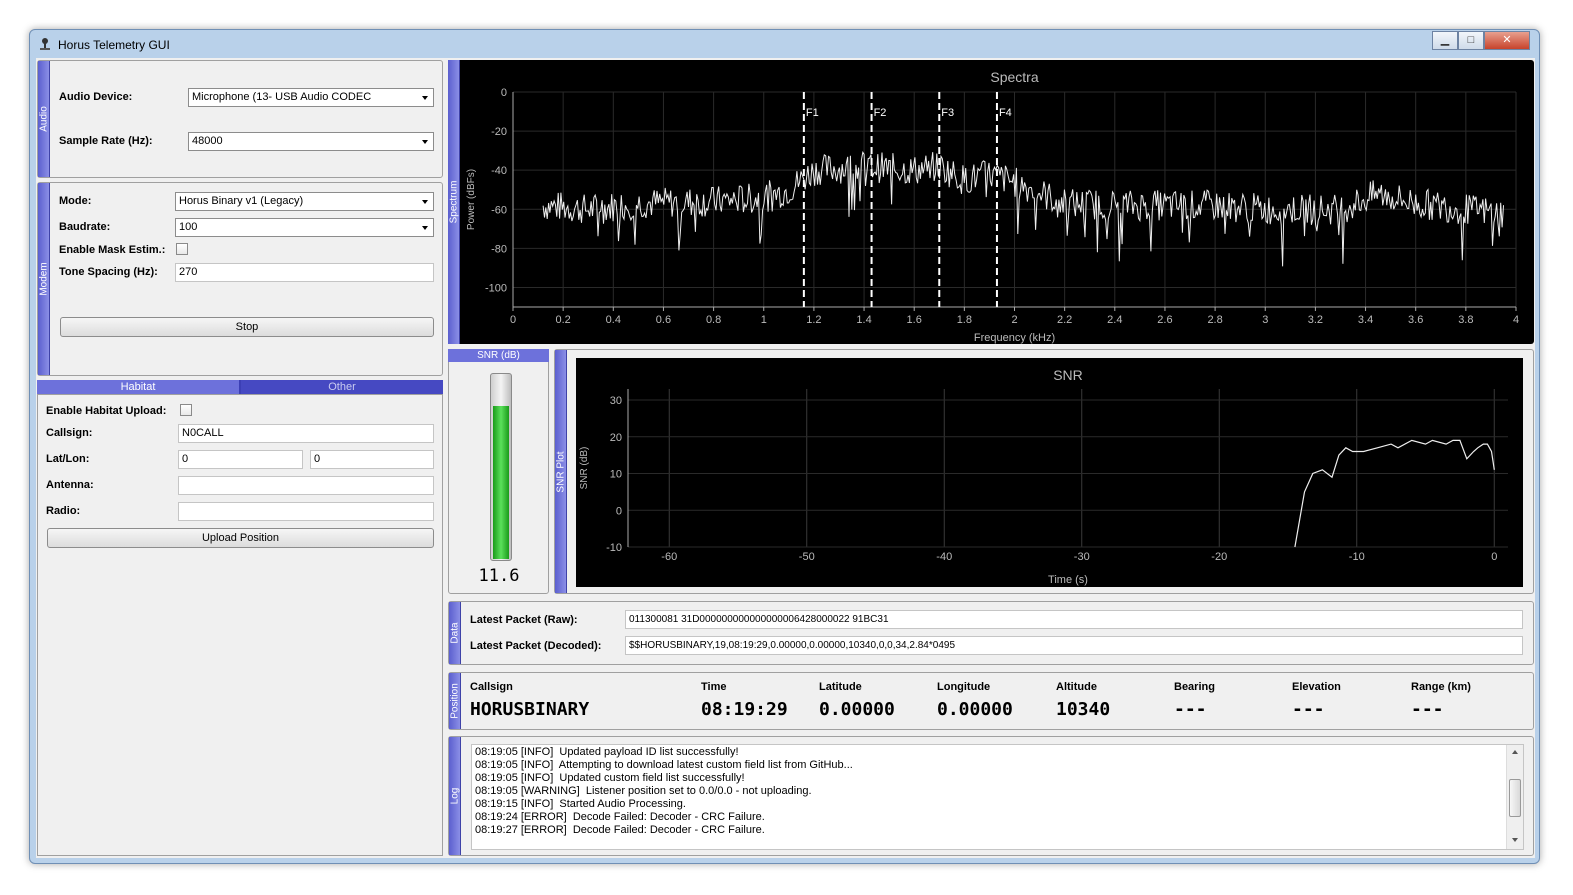 The image size is (1573, 895). What do you see at coordinates (1445, 40) in the screenshot?
I see `minimize-button: ▁` at bounding box center [1445, 40].